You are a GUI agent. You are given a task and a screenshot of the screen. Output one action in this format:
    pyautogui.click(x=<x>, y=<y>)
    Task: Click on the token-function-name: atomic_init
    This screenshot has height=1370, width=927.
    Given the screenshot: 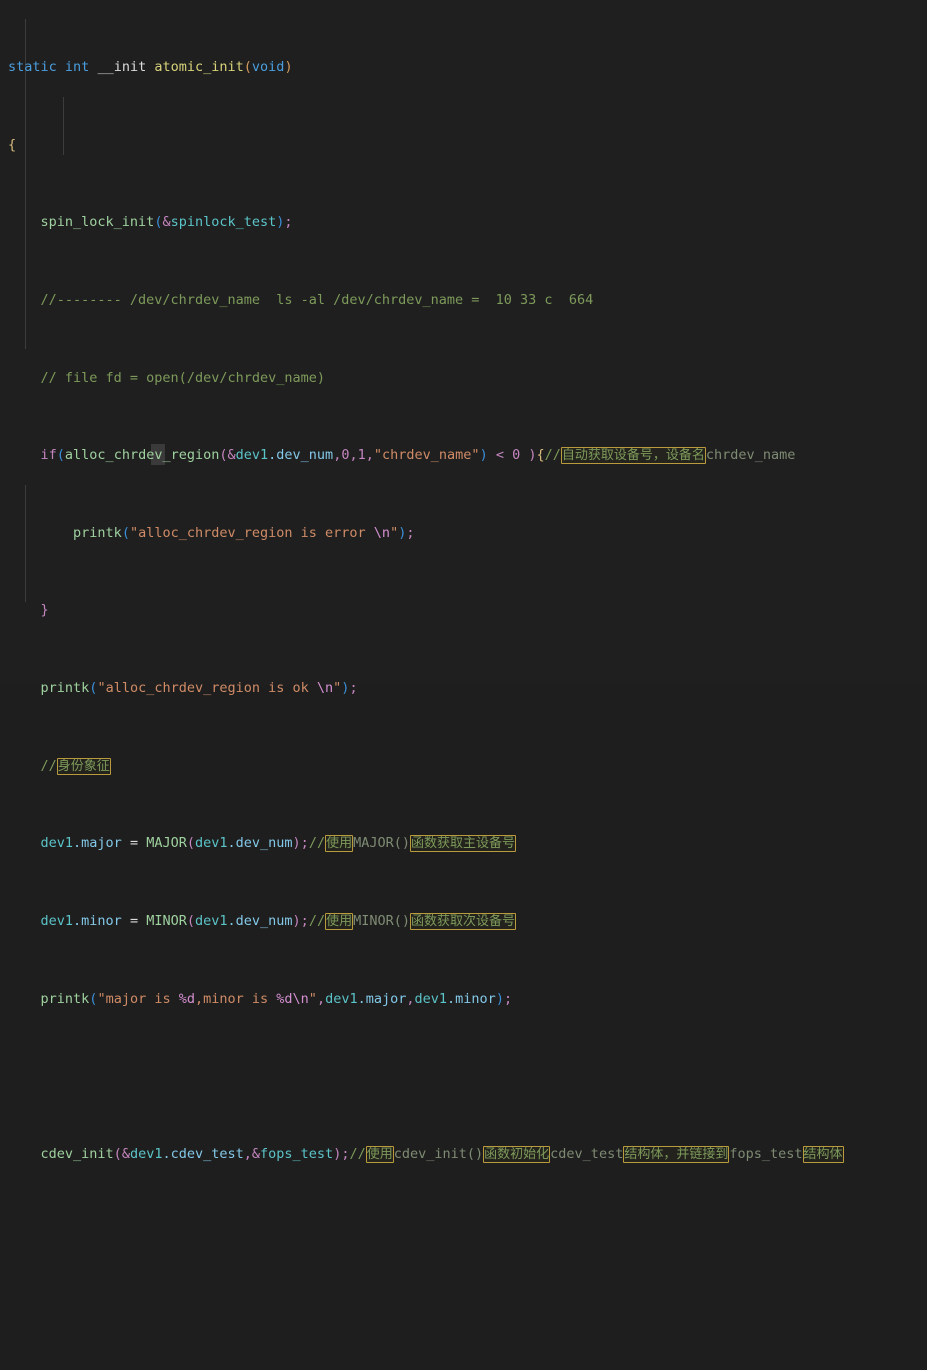 What is the action you would take?
    pyautogui.click(x=199, y=67)
    